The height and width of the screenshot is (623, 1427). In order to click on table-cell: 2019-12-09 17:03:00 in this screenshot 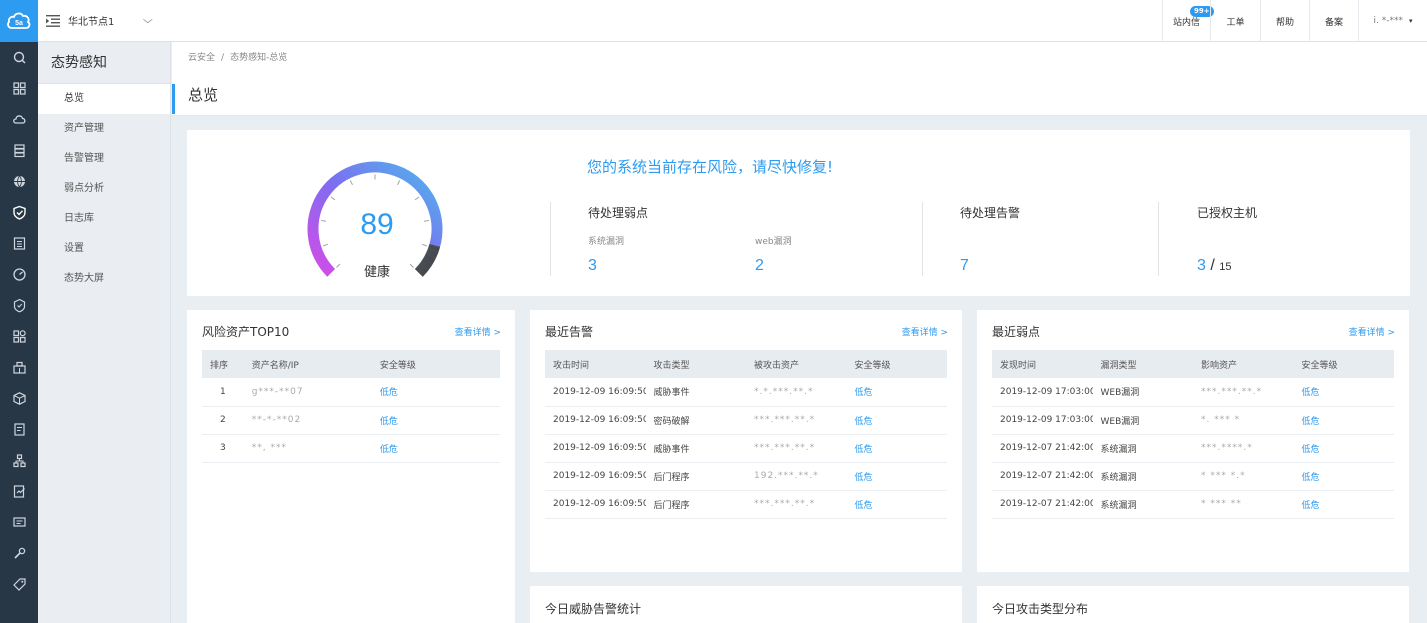, I will do `click(1042, 420)`.